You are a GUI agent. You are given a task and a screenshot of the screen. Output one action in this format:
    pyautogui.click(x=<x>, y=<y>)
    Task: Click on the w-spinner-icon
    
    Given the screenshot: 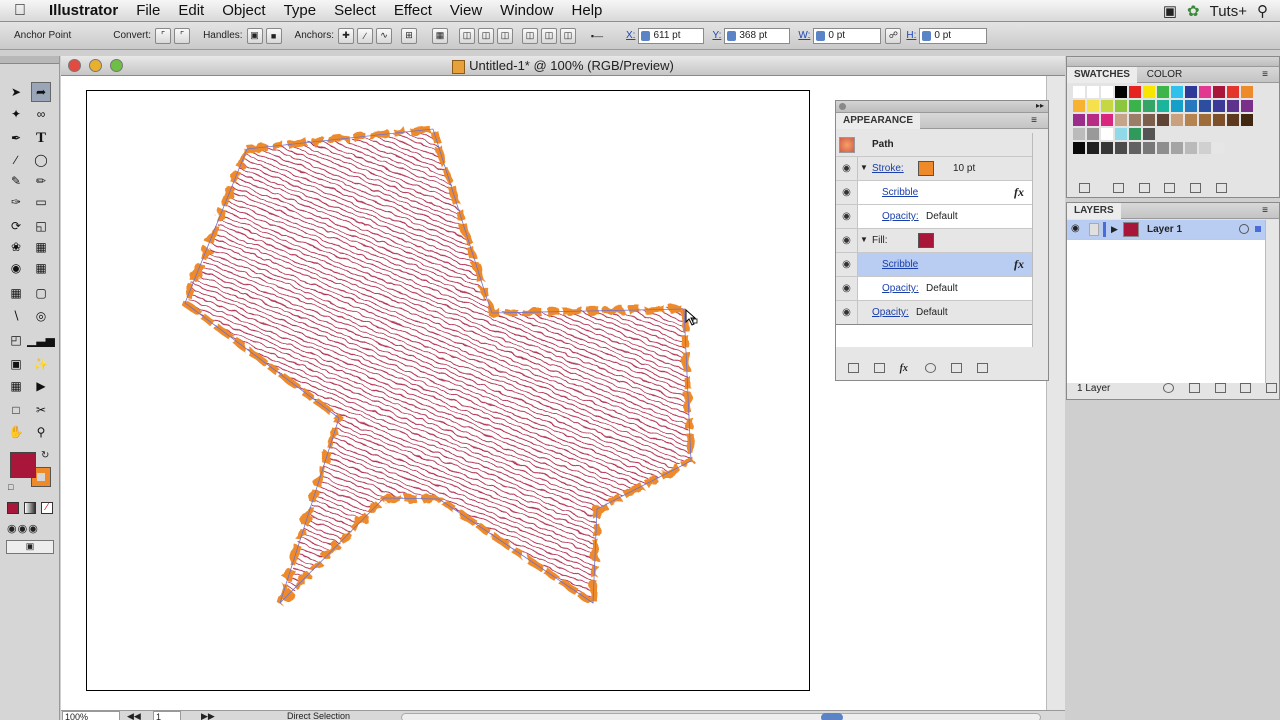 What is the action you would take?
    pyautogui.click(x=821, y=35)
    